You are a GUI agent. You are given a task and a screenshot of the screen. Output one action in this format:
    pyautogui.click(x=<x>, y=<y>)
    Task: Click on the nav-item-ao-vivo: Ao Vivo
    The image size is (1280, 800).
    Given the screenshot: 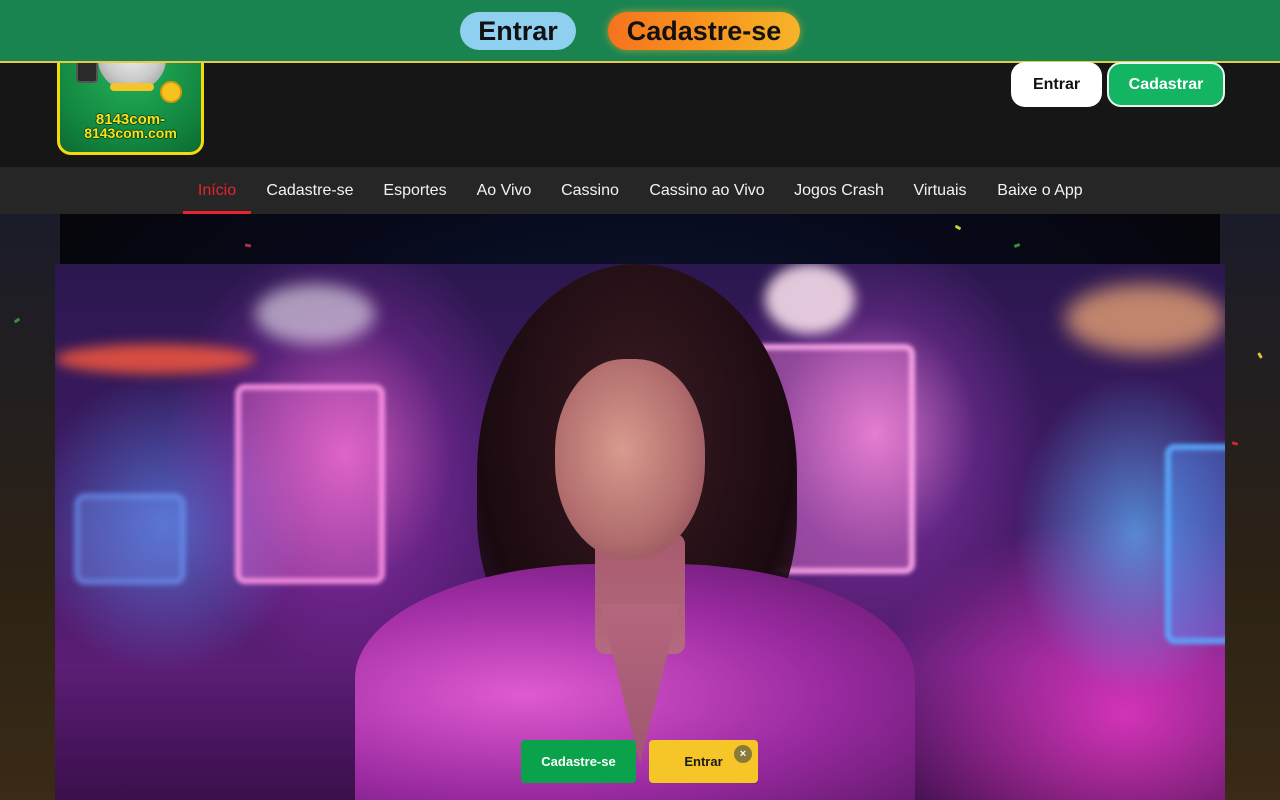 What is the action you would take?
    pyautogui.click(x=504, y=190)
    